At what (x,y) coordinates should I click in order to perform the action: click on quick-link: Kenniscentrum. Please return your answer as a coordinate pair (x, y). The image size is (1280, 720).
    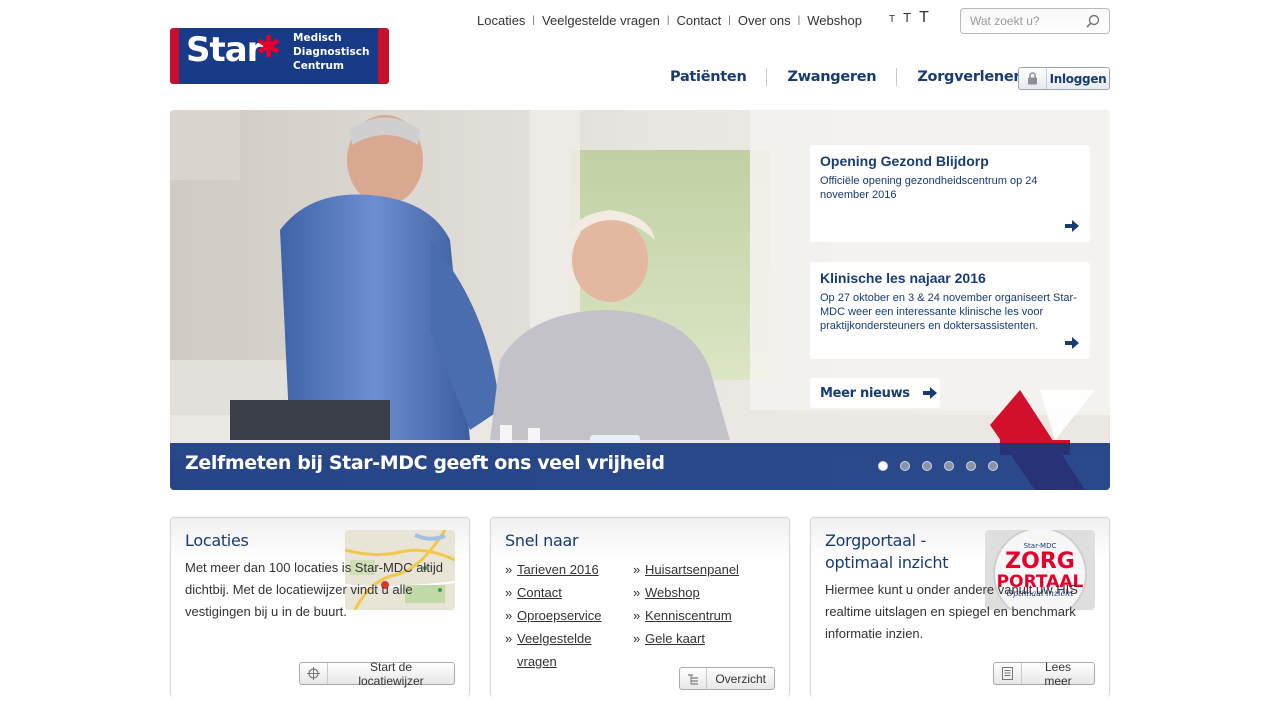
    Looking at the image, I should click on (688, 615).